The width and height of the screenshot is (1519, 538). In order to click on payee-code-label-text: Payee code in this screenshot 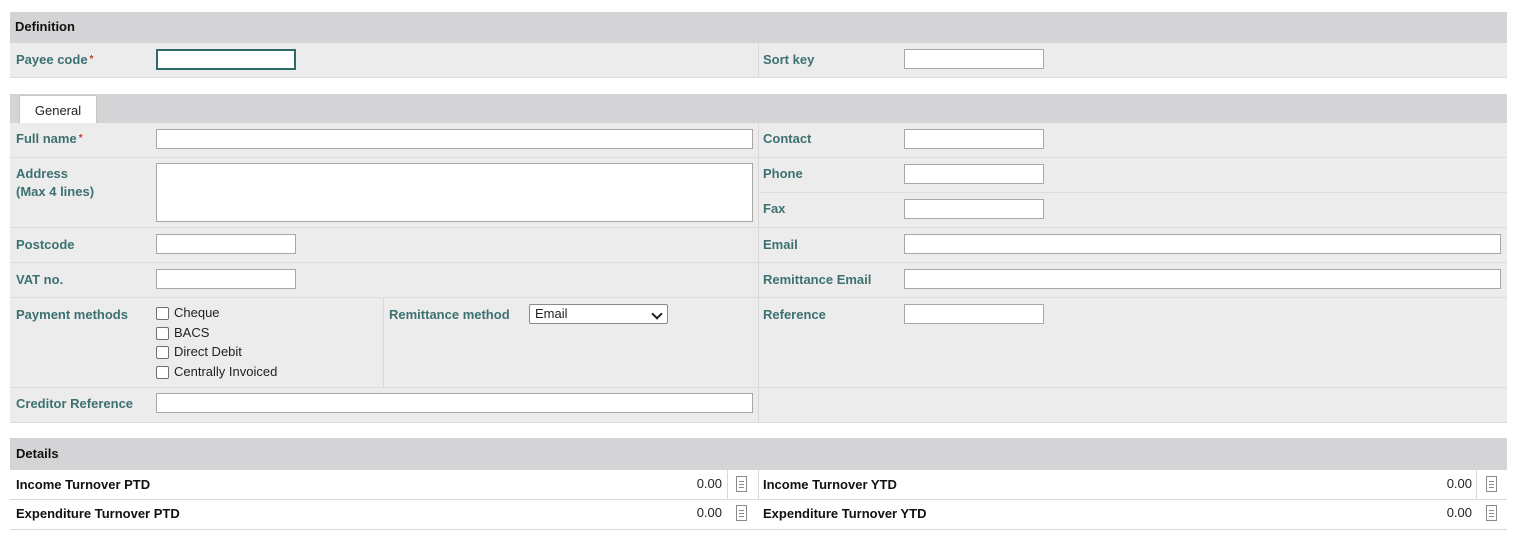, I will do `click(52, 59)`.